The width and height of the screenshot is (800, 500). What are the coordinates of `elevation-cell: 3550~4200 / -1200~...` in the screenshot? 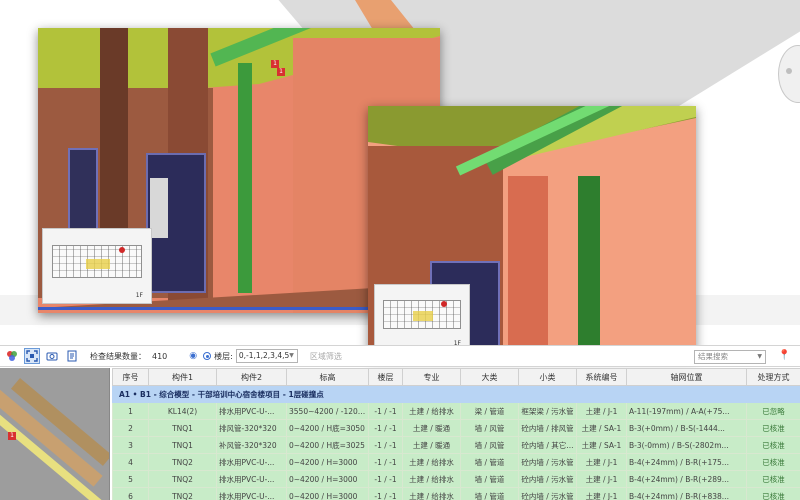 It's located at (327, 411).